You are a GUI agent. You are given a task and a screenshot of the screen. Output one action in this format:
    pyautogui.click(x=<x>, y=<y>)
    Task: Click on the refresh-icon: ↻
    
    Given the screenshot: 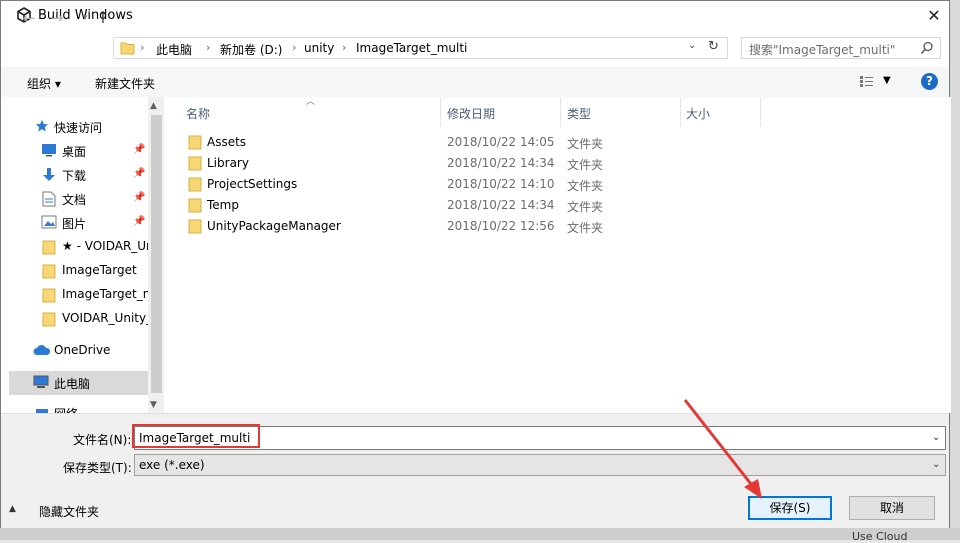 What is the action you would take?
    pyautogui.click(x=713, y=46)
    